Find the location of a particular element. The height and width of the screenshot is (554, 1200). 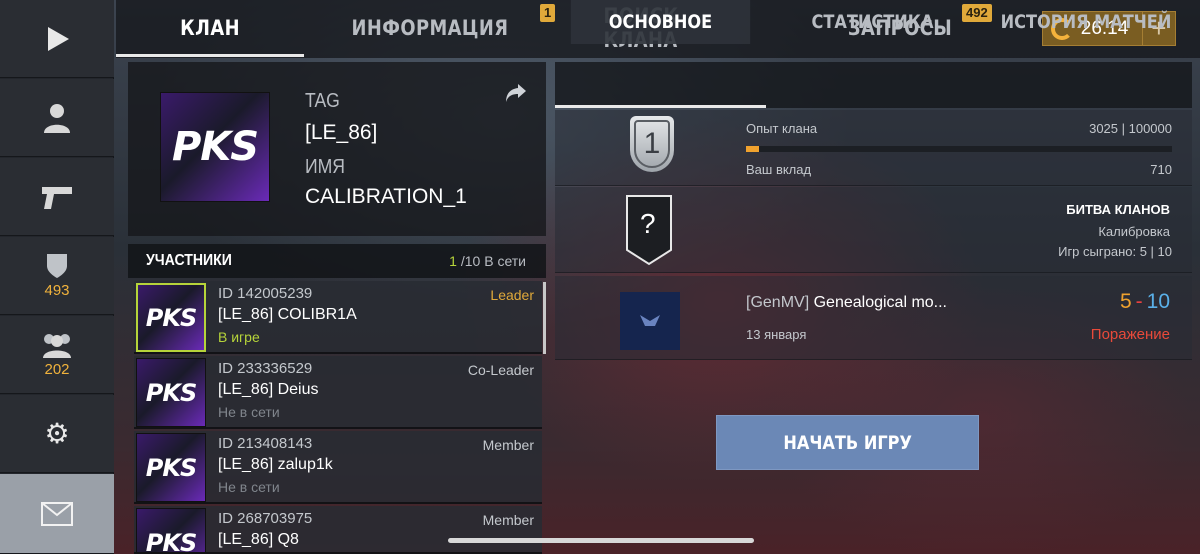

member-name: [LE_86] COLIBR1A is located at coordinates (287, 314).